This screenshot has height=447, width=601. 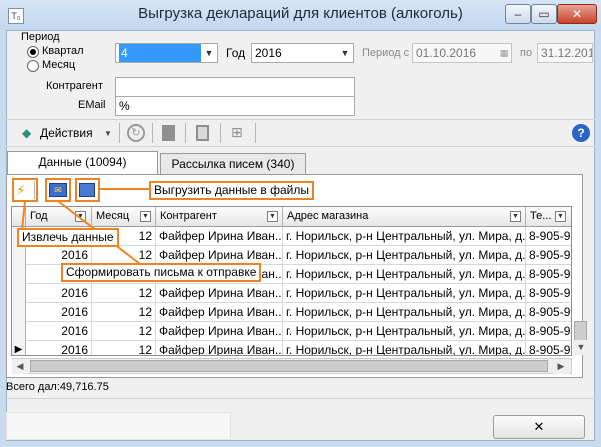 What do you see at coordinates (235, 87) in the screenshot?
I see `contractor-input` at bounding box center [235, 87].